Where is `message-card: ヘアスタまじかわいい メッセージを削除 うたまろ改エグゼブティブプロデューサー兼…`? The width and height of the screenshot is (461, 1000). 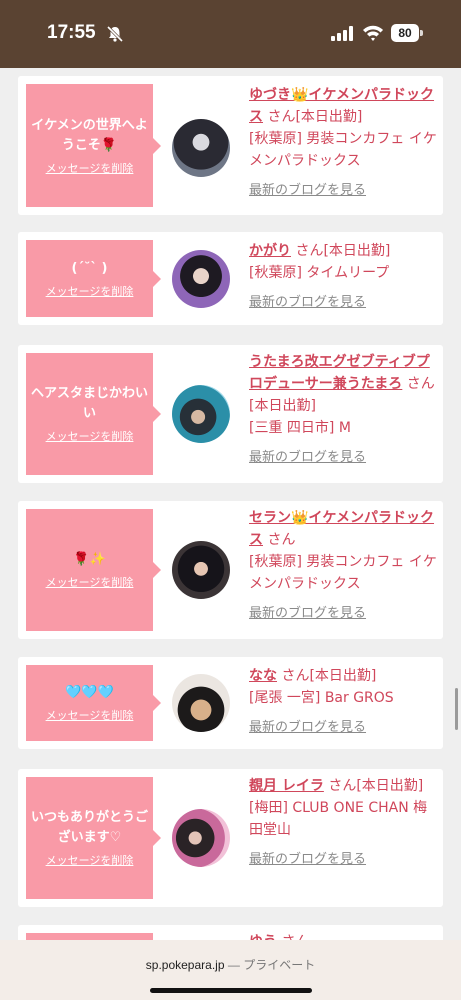 message-card: ヘアスタまじかわいい メッセージを削除 うたまろ改エグゼブティブプロデューサー兼… is located at coordinates (230, 414).